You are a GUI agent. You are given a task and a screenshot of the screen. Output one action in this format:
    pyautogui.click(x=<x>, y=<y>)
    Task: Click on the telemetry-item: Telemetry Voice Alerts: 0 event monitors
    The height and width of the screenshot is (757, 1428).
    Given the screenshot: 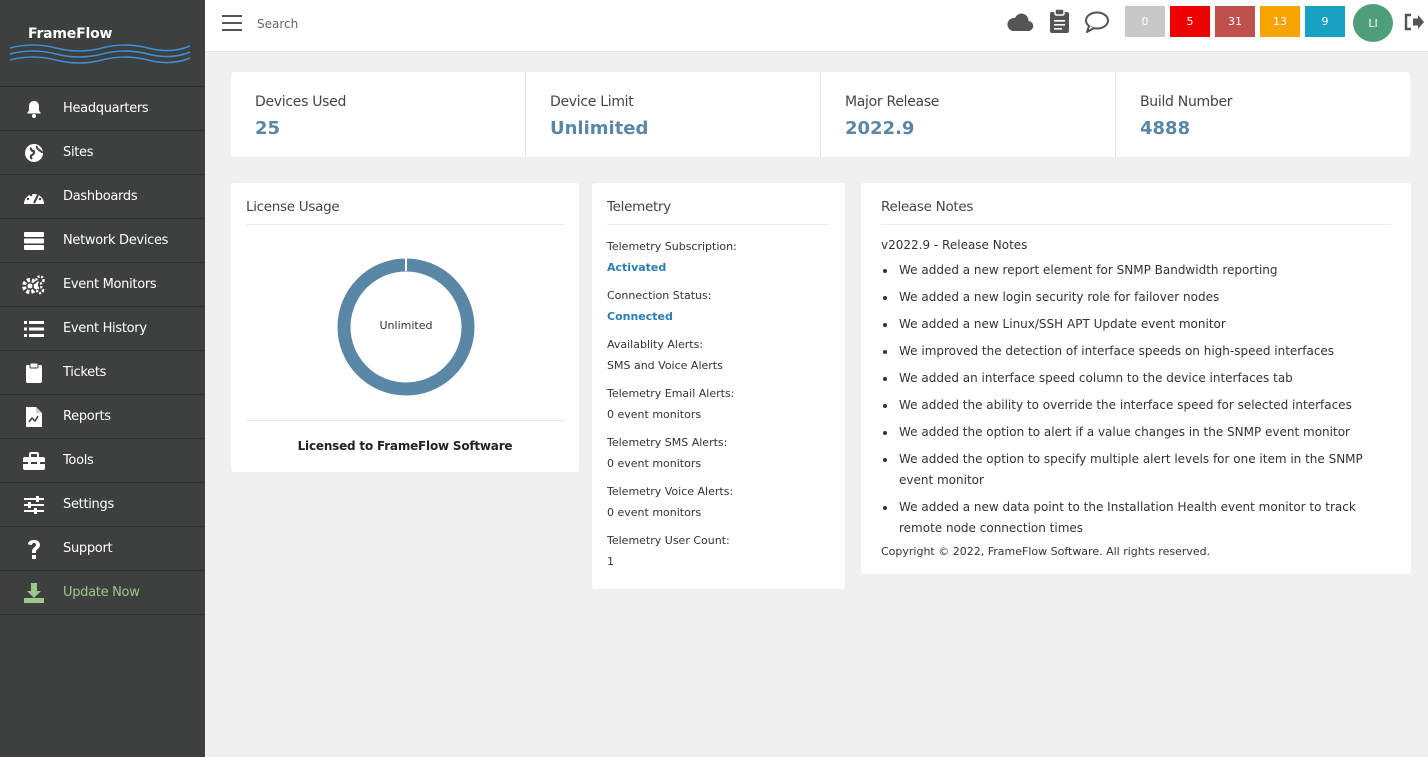 What is the action you would take?
    pyautogui.click(x=718, y=502)
    